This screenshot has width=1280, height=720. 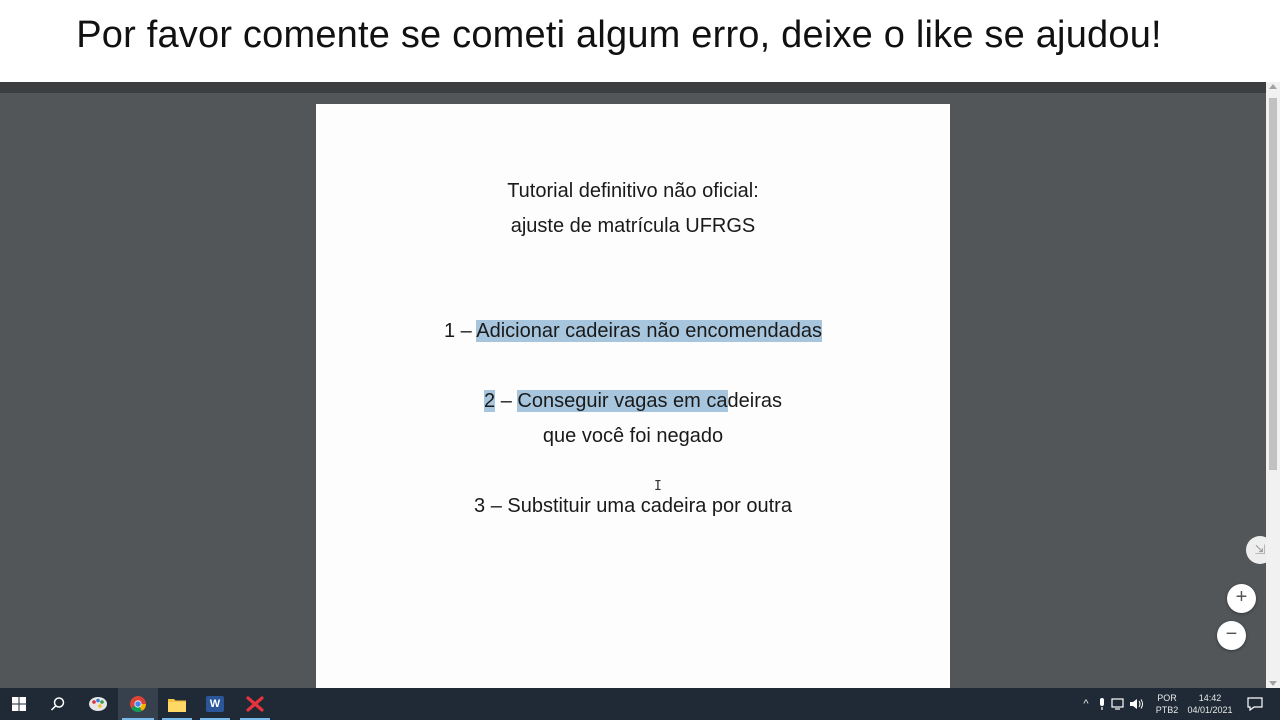 What do you see at coordinates (1241, 598) in the screenshot?
I see `zoom-in-button: +` at bounding box center [1241, 598].